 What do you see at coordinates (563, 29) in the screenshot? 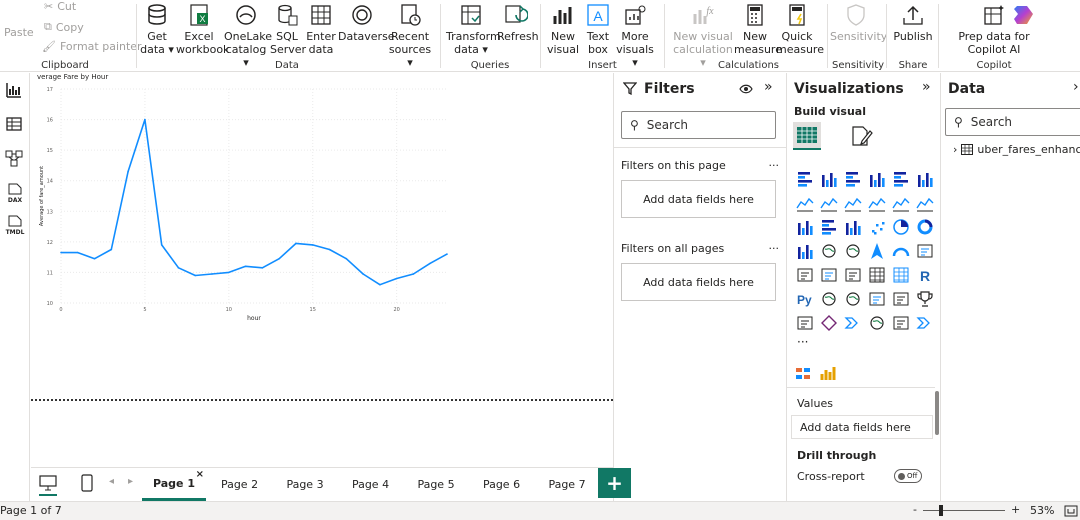
I see `new-visual-button: New visual` at bounding box center [563, 29].